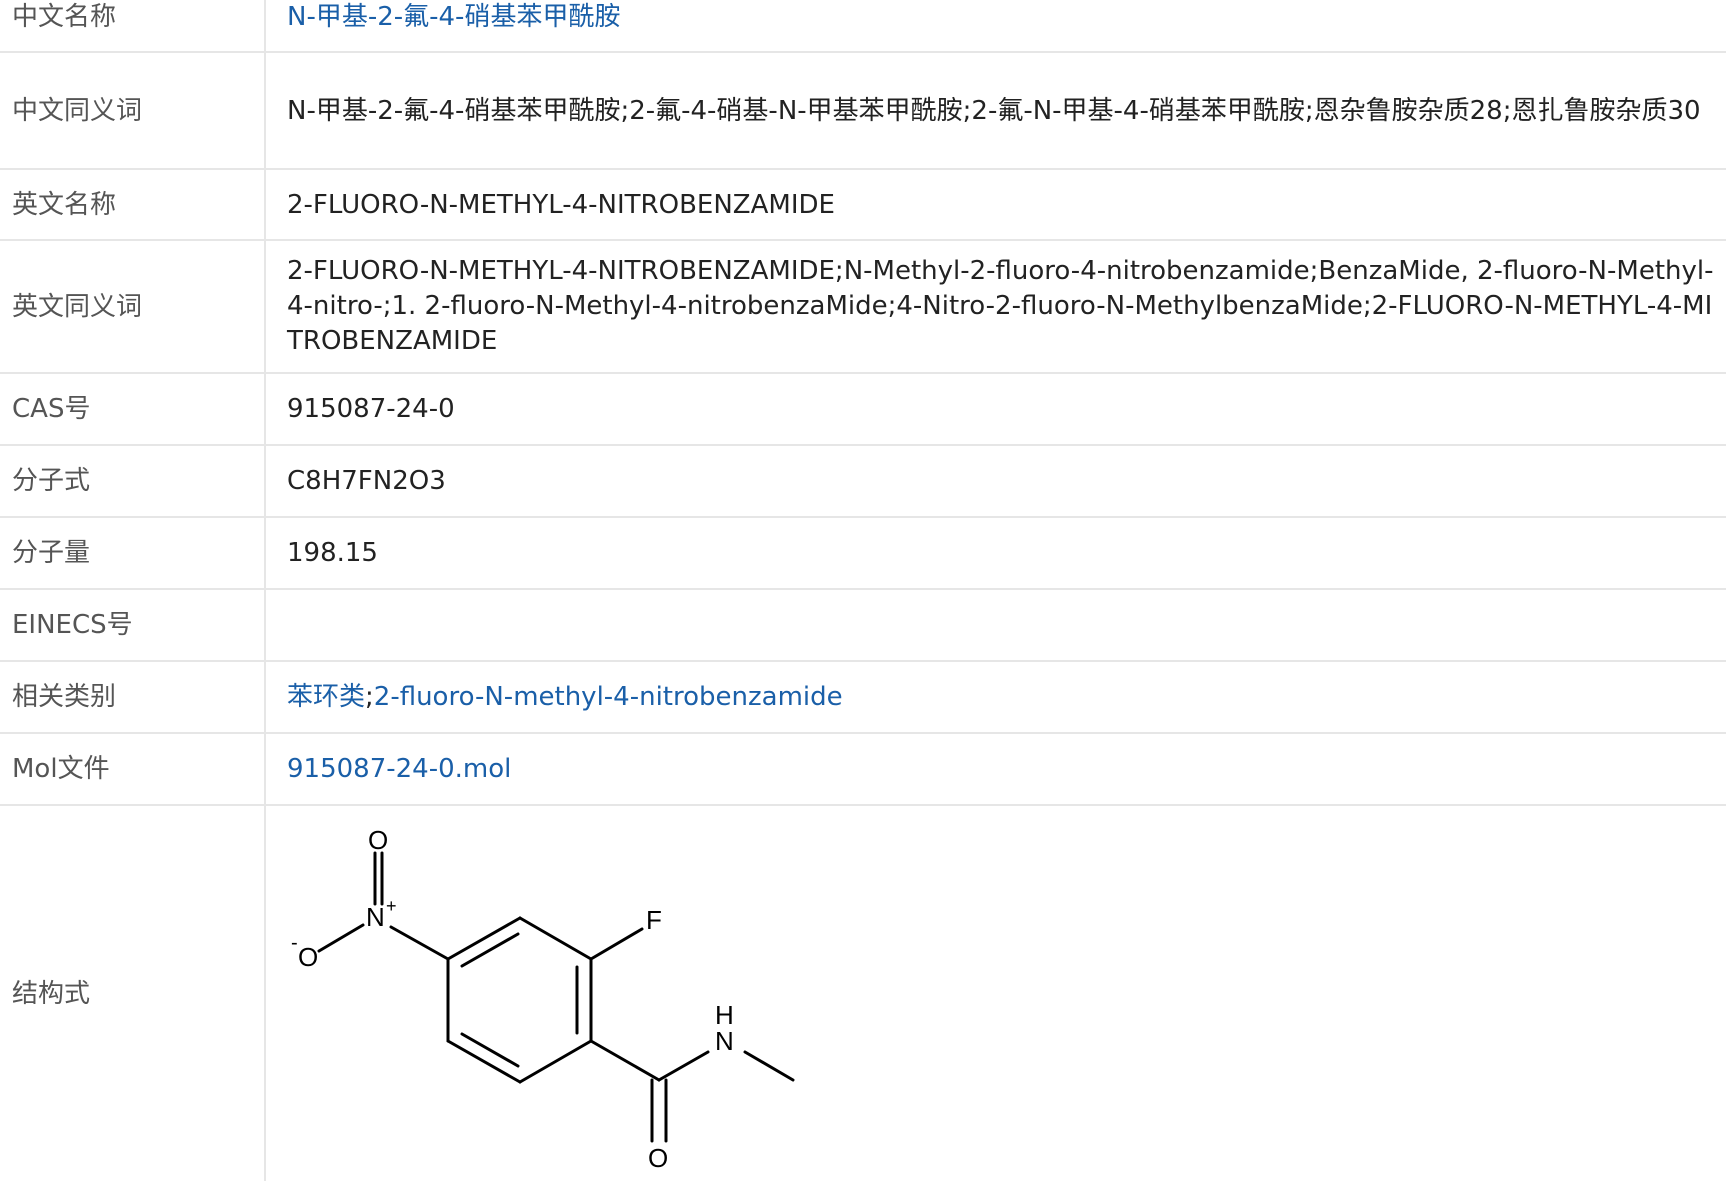 The height and width of the screenshot is (1181, 1726). What do you see at coordinates (625, 1060) in the screenshot?
I see `bond-c-amide` at bounding box center [625, 1060].